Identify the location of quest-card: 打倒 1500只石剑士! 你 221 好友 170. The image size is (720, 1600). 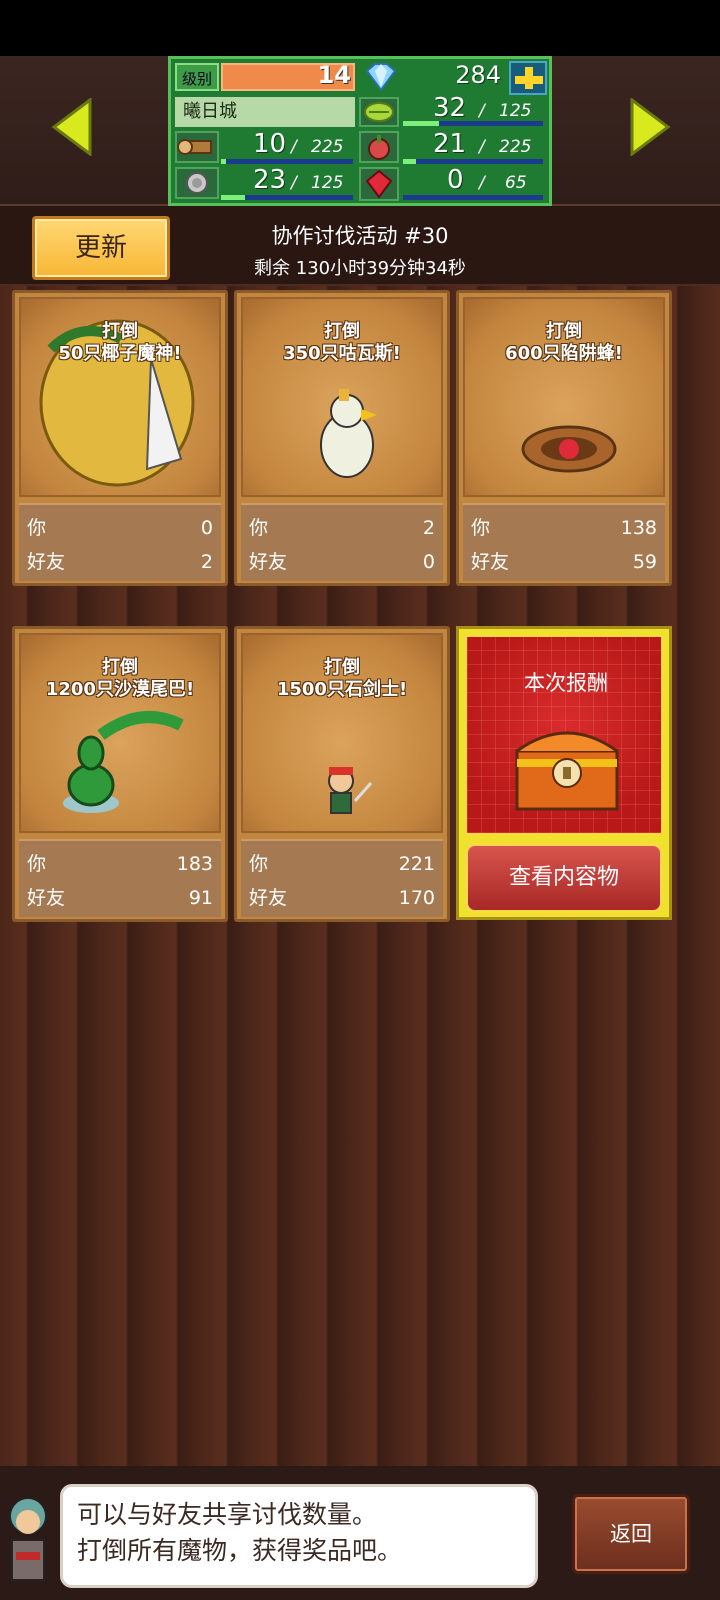
(342, 774).